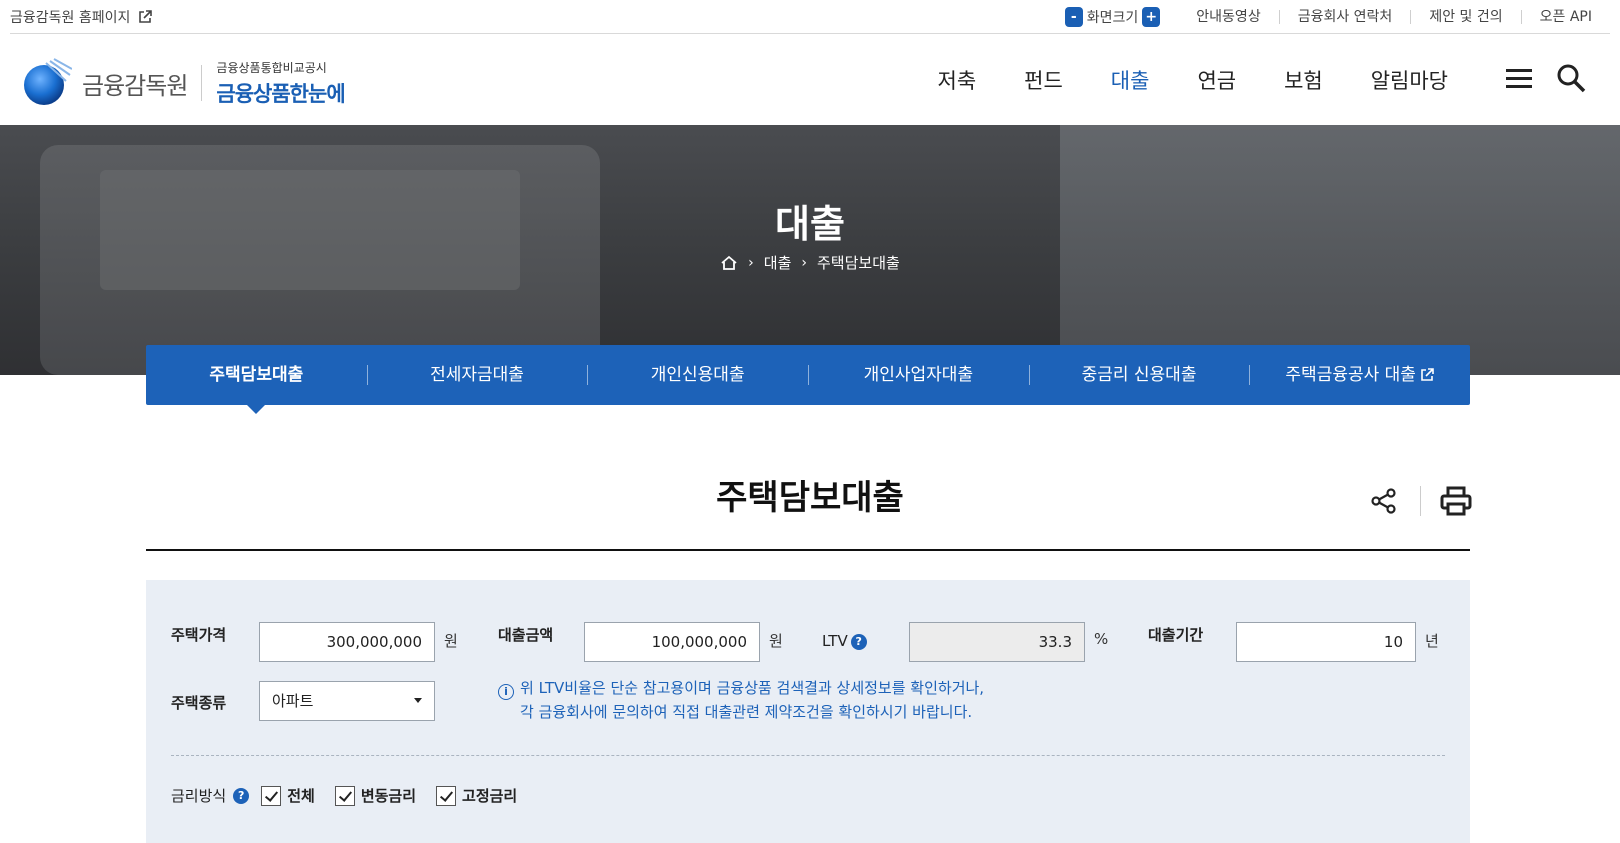 This screenshot has width=1620, height=843. Describe the element at coordinates (1043, 80) in the screenshot. I see `nav-item-fund: 펀드` at that location.